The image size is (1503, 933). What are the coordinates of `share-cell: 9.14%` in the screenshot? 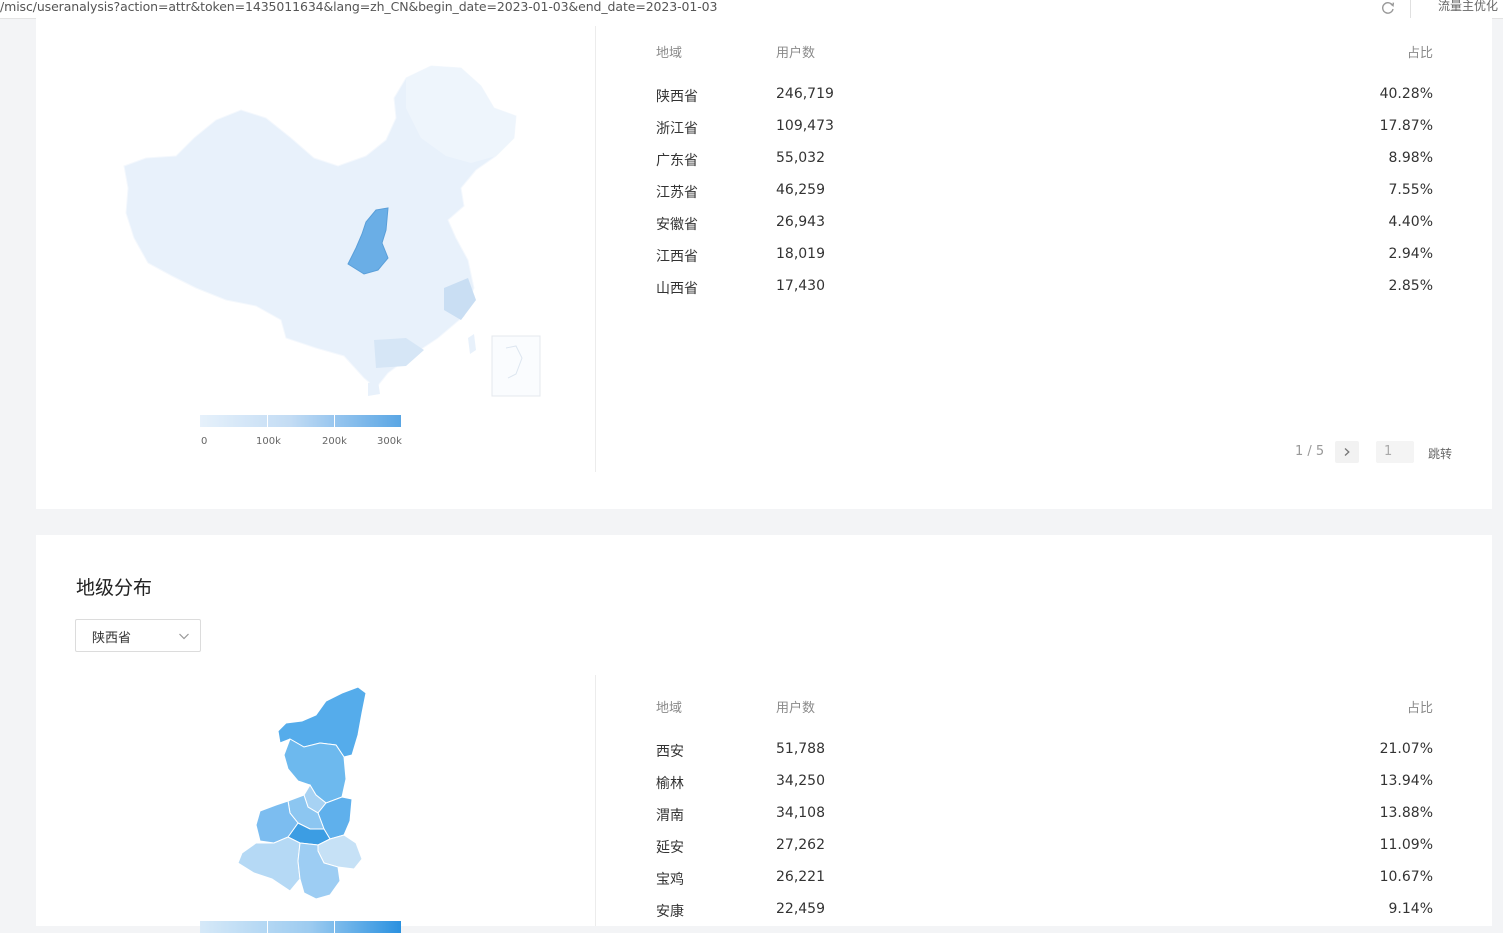 It's located at (1410, 909).